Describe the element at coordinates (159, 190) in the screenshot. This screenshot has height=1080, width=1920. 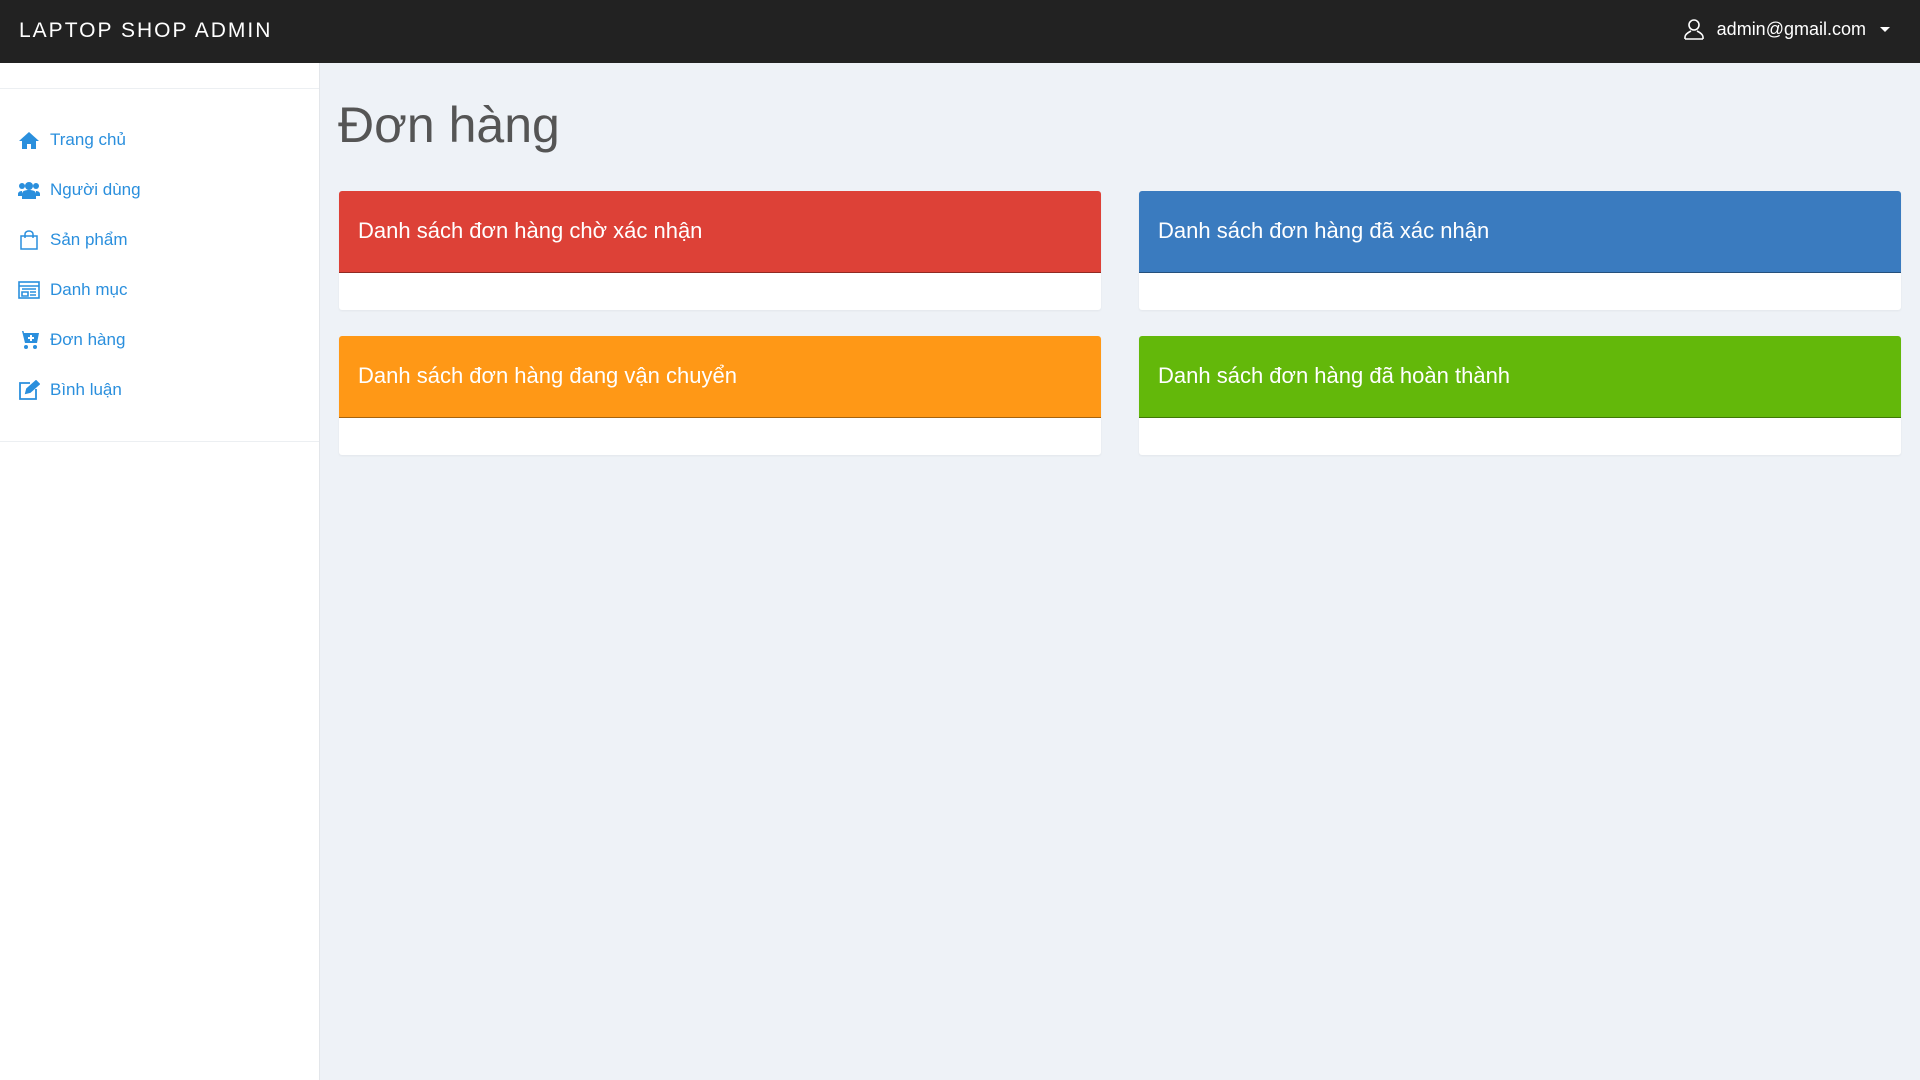
I see `sidebar-item-users: Người dùng` at that location.